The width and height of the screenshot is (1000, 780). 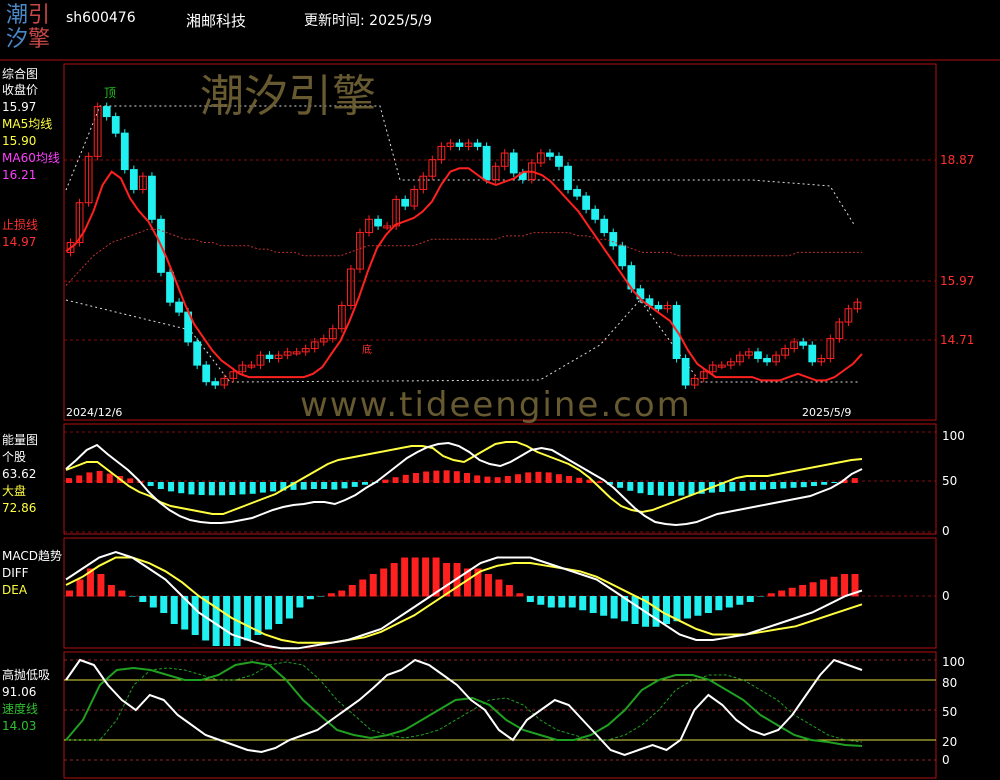 I want to click on ma60-line, so click(x=463, y=257).